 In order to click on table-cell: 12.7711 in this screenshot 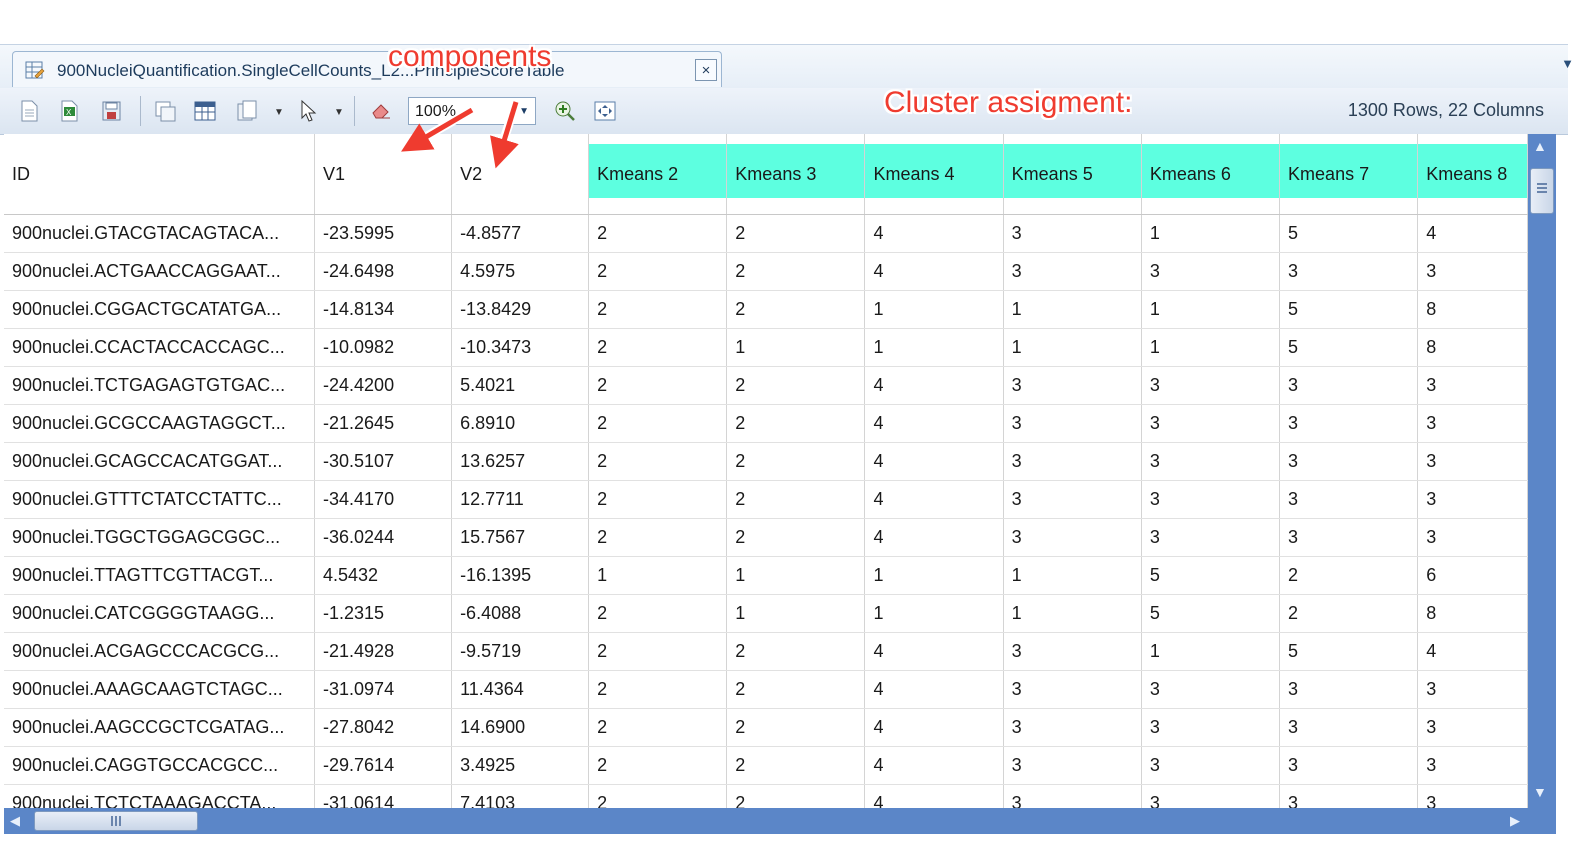, I will do `click(520, 499)`.